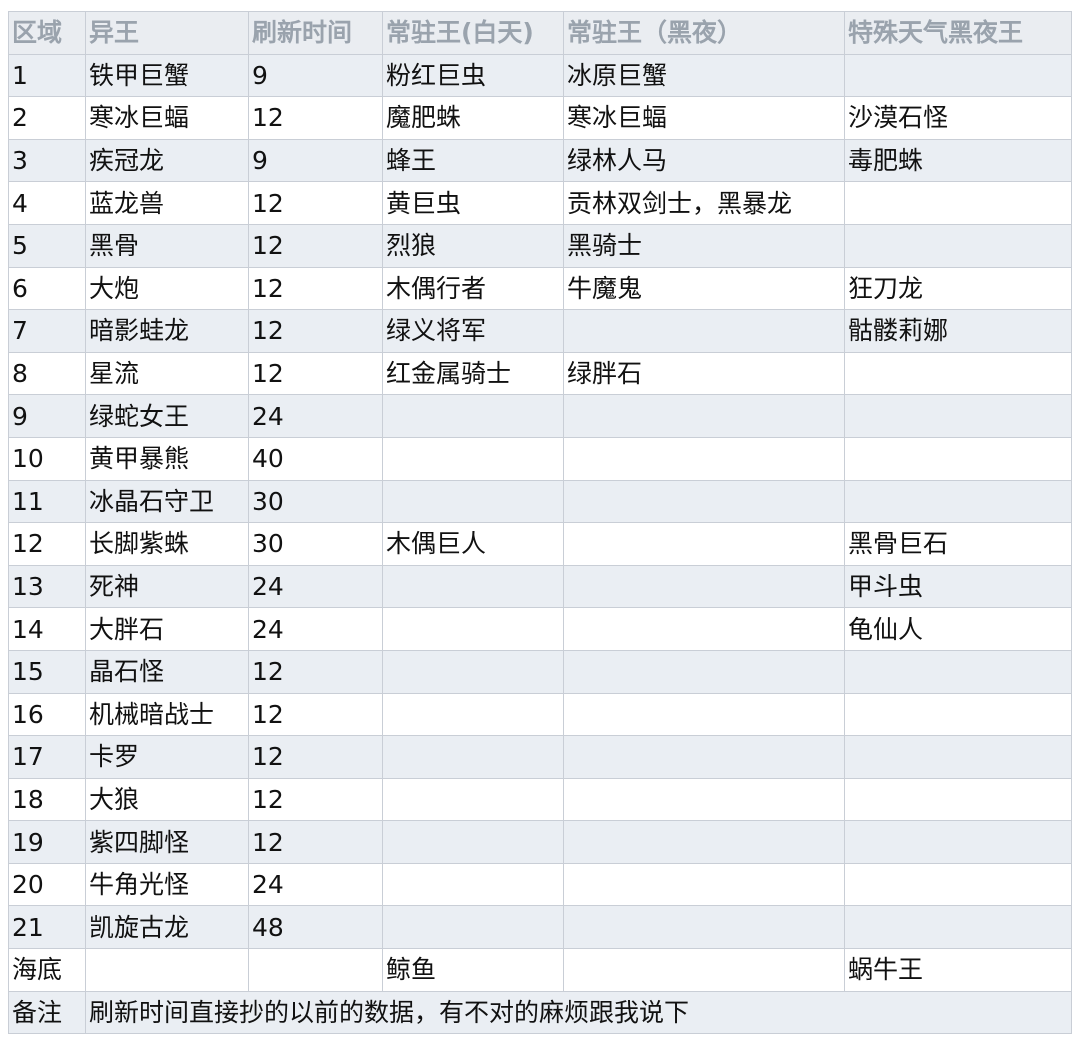 Image resolution: width=1080 pixels, height=1049 pixels. What do you see at coordinates (167, 75) in the screenshot?
I see `cell-special-boss: 铁甲巨蟹` at bounding box center [167, 75].